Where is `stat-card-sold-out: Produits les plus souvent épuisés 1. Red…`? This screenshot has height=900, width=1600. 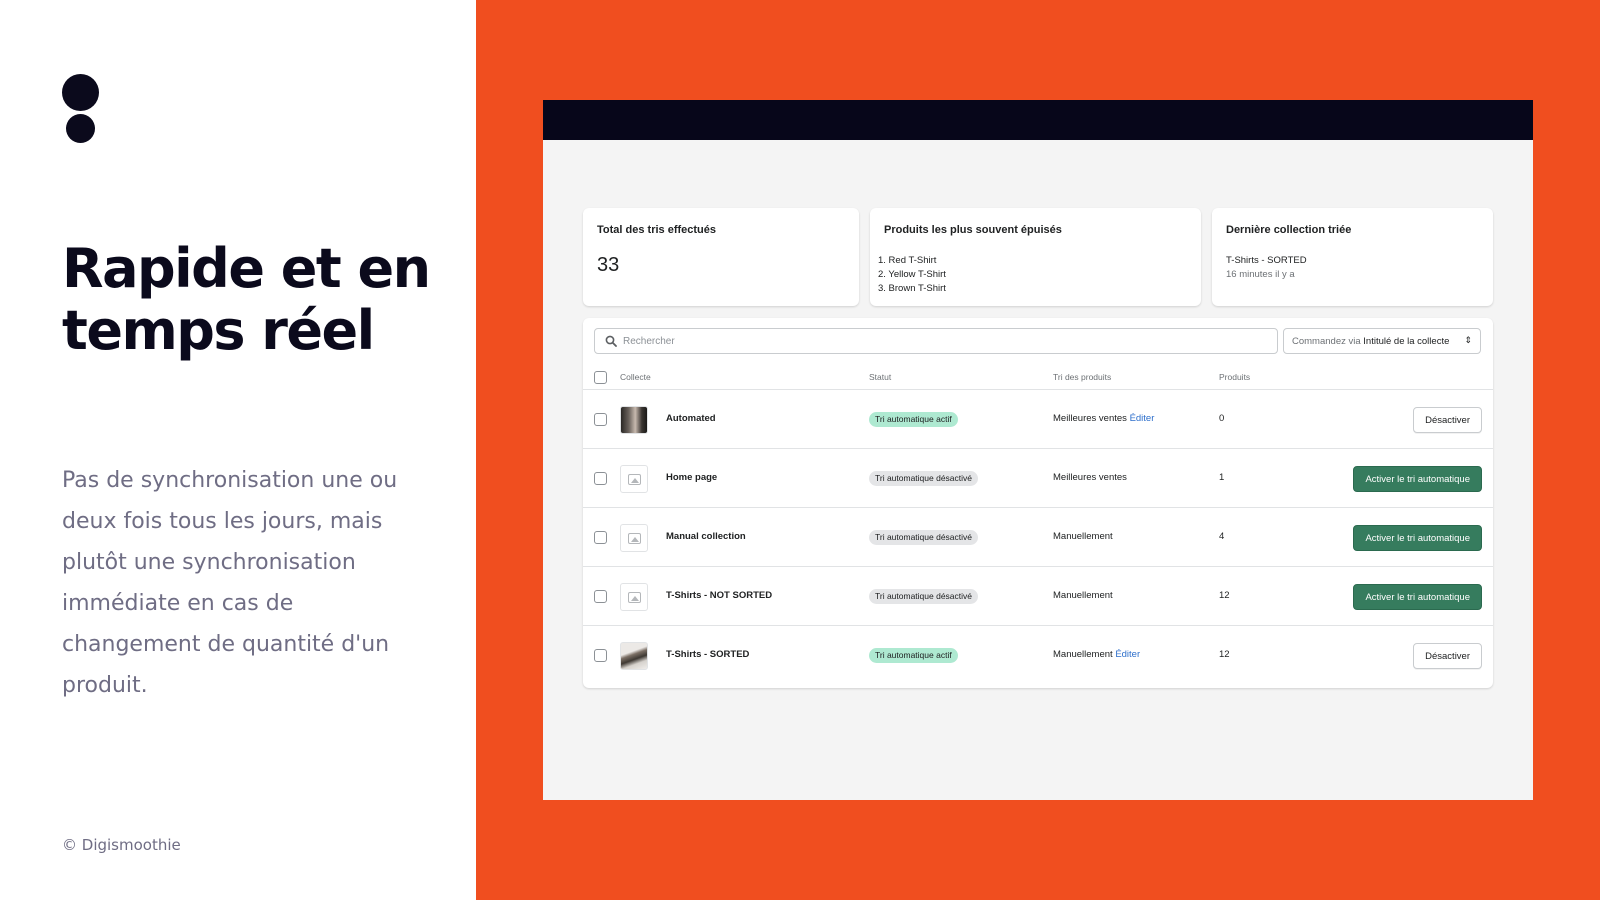 stat-card-sold-out: Produits les plus souvent épuisés 1. Red… is located at coordinates (1035, 257).